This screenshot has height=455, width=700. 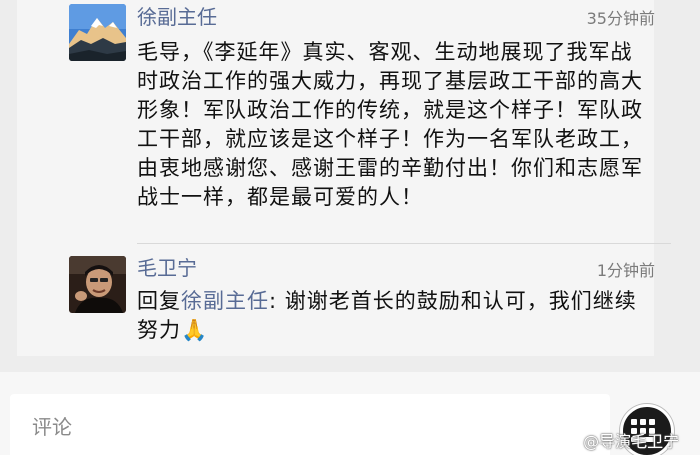 What do you see at coordinates (167, 268) in the screenshot?
I see `reply-author: 毛卫宁` at bounding box center [167, 268].